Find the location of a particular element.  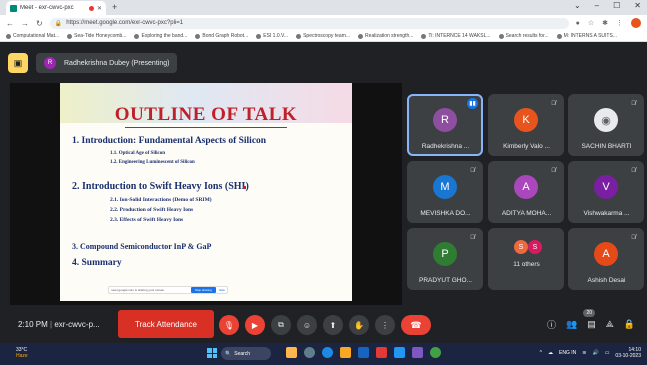

participant-tile: 🎙̸ ◉ SACHIN BHARTI is located at coordinates (606, 125).